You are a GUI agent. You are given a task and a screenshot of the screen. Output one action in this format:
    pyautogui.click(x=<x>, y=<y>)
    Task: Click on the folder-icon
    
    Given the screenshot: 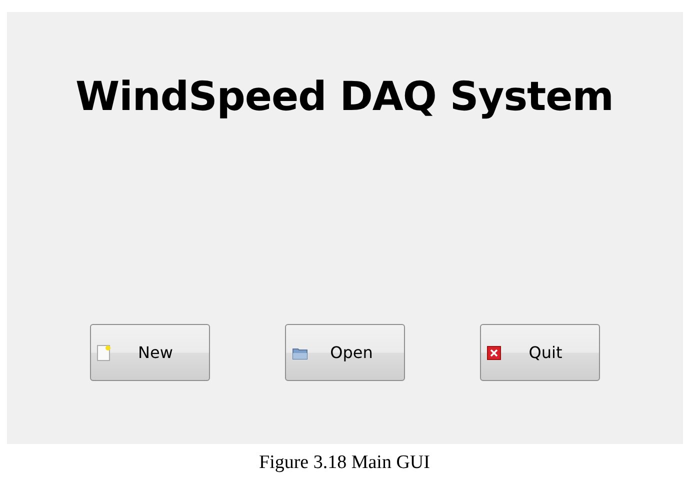 What is the action you would take?
    pyautogui.click(x=300, y=353)
    